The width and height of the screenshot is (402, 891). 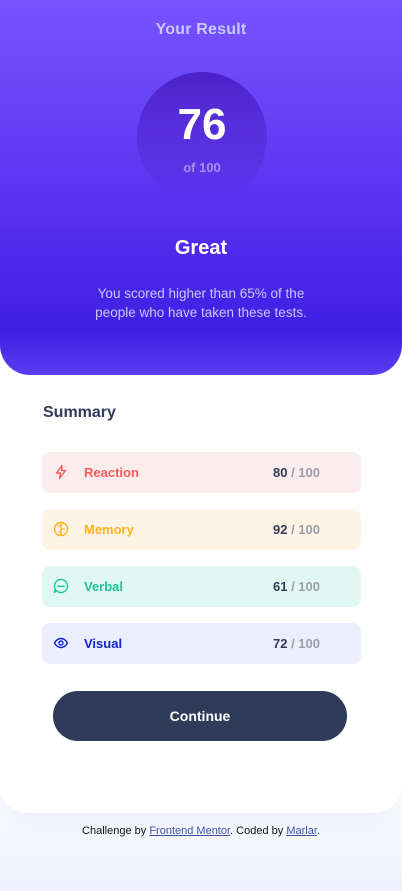 What do you see at coordinates (61, 529) in the screenshot?
I see `brain-icon` at bounding box center [61, 529].